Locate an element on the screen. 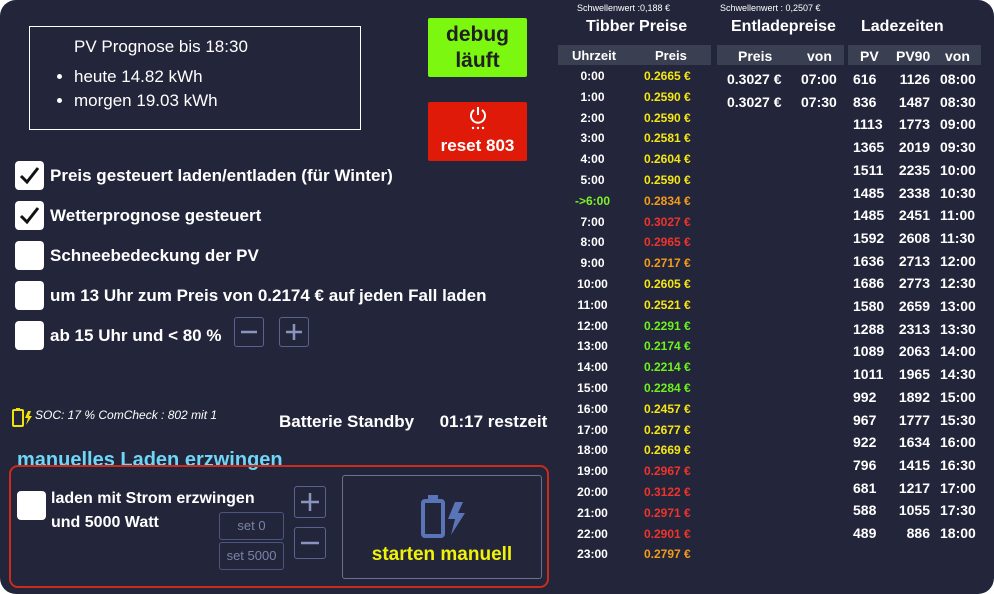  tibber-row-time: 9:00 is located at coordinates (592, 263).